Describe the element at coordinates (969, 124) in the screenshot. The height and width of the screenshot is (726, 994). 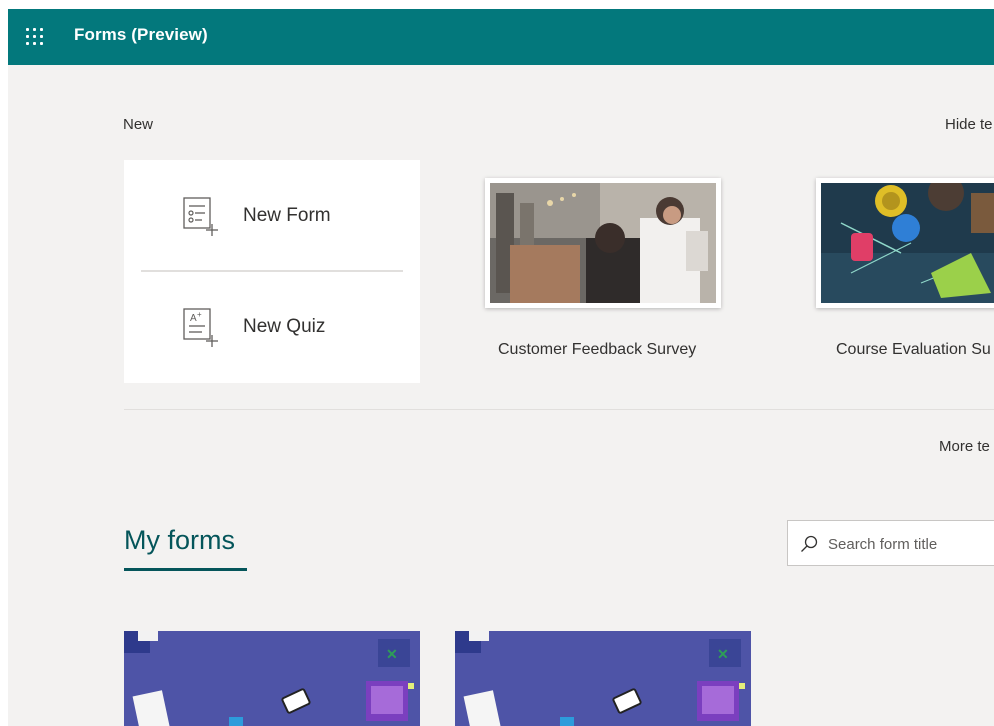
I see `hide-templates-link: Hide te` at that location.